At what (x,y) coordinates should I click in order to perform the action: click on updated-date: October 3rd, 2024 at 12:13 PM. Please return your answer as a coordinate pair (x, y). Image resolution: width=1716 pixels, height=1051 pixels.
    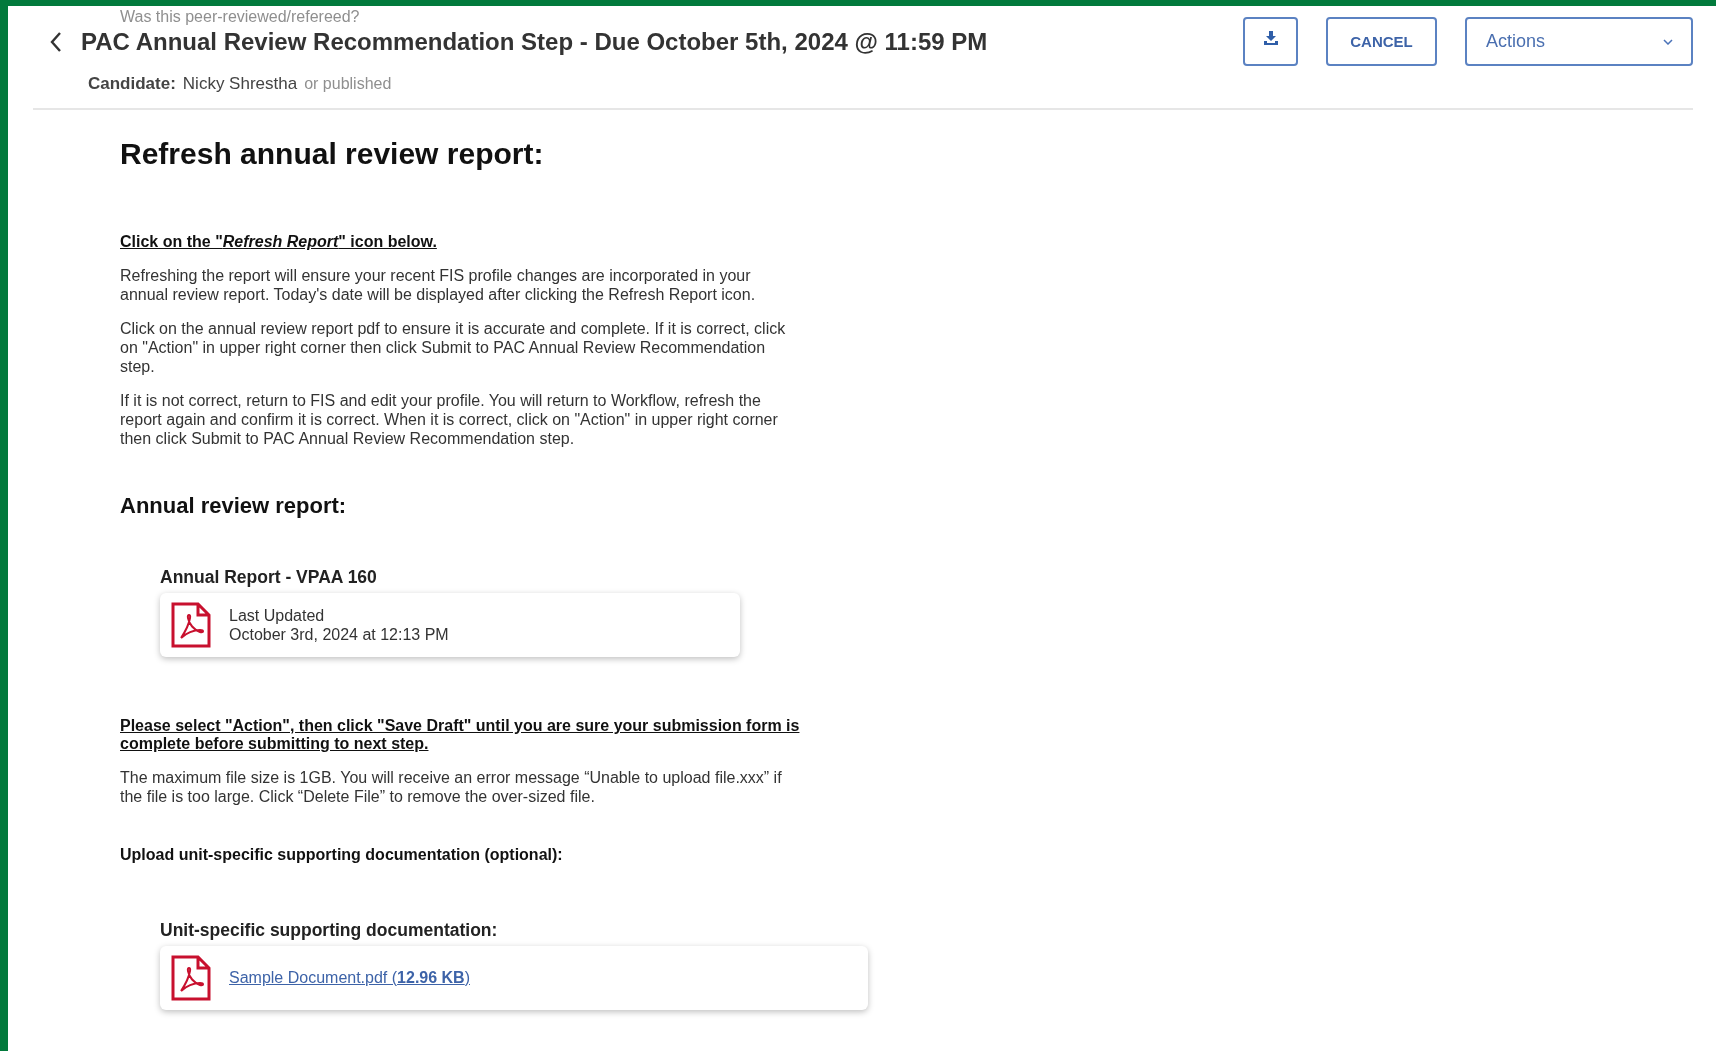
    Looking at the image, I should click on (339, 634).